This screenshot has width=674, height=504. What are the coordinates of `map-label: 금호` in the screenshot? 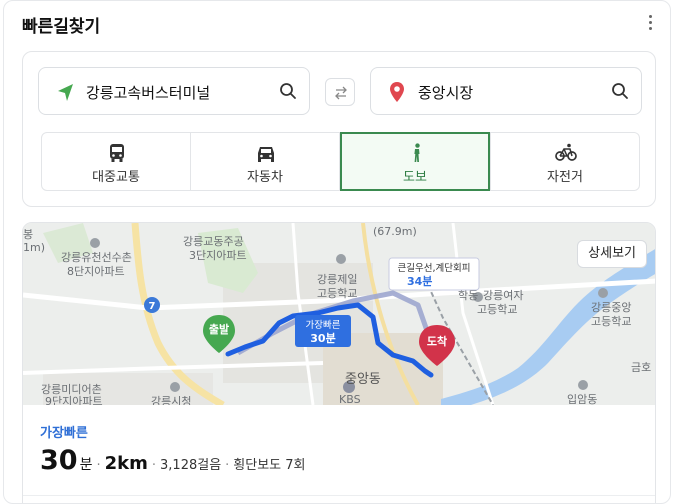 It's located at (641, 367).